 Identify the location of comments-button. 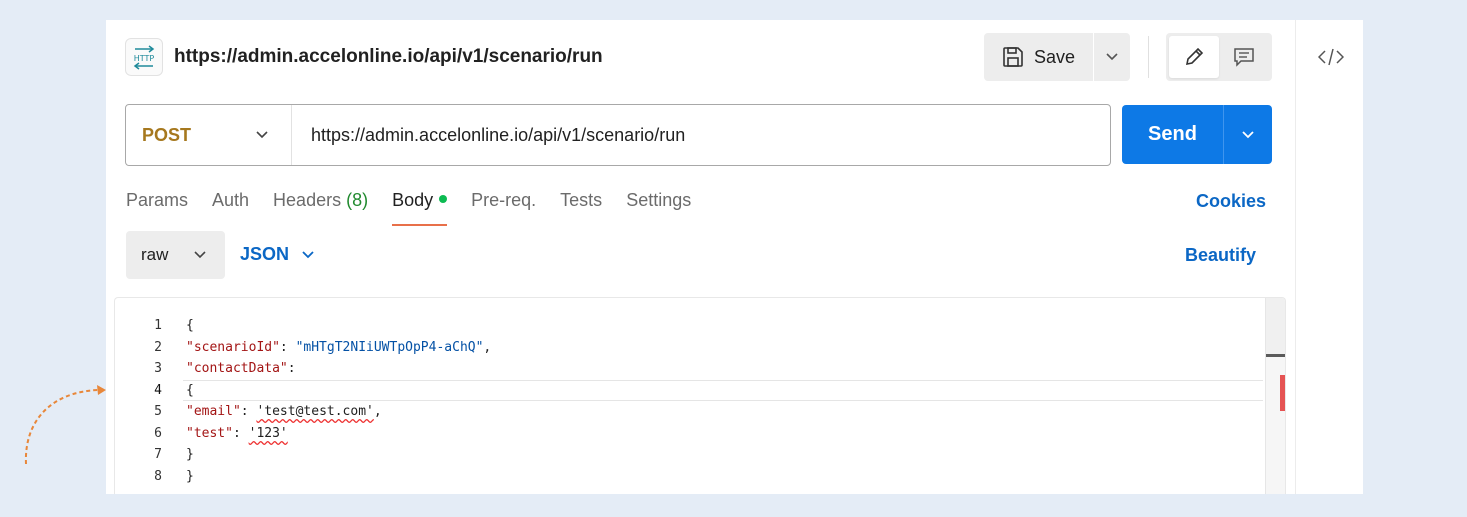
(1244, 57).